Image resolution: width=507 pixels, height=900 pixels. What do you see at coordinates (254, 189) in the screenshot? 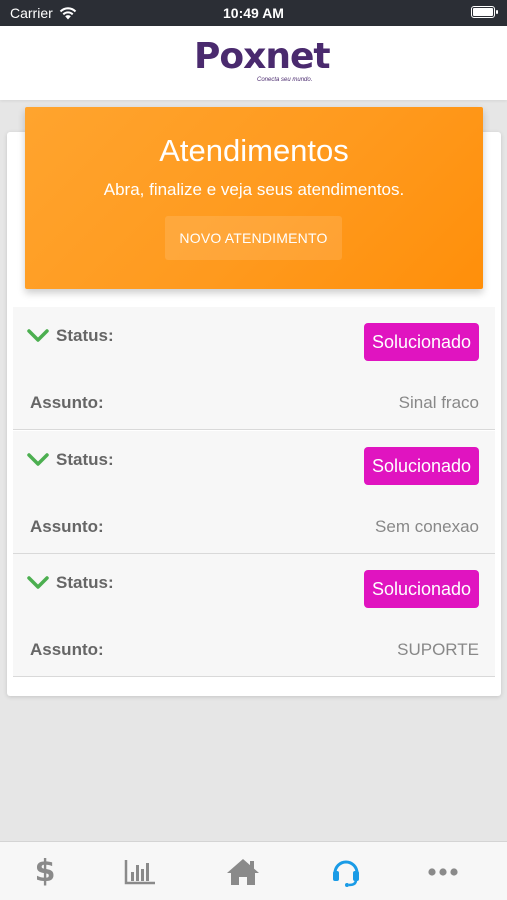
I see `page-subtitle: Abra, finalize e veja seus atendimentos.` at bounding box center [254, 189].